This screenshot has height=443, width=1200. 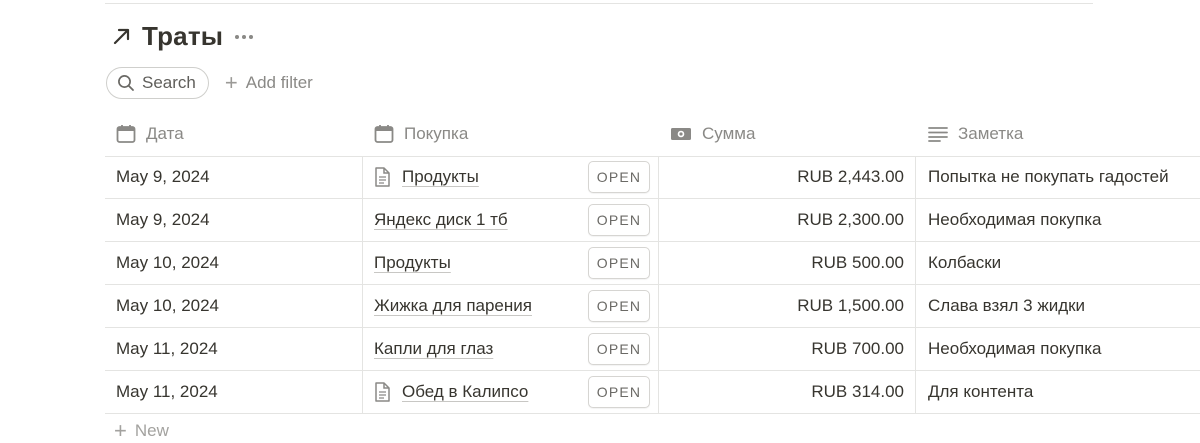 I want to click on database-header: Траты, so click(x=183, y=36).